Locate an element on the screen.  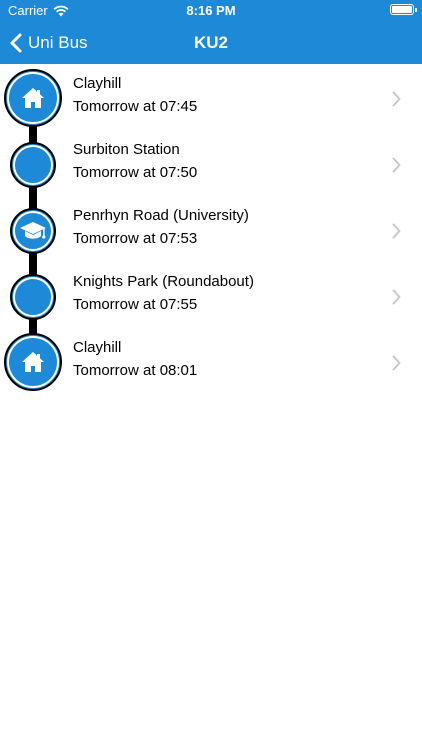
stop-name: Penrhyn Road (University) is located at coordinates (161, 215).